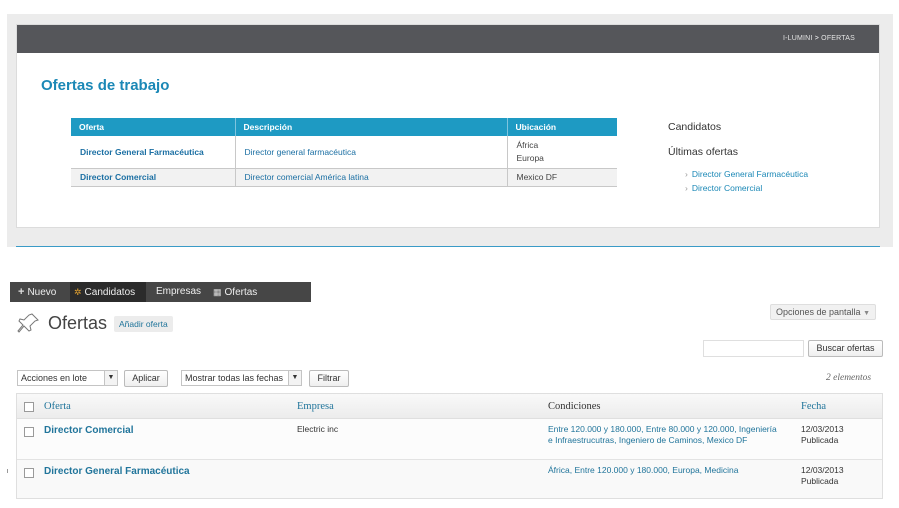 The image size is (899, 508). What do you see at coordinates (695, 127) in the screenshot?
I see `sidebar-candidatos-heading: Candidatos` at bounding box center [695, 127].